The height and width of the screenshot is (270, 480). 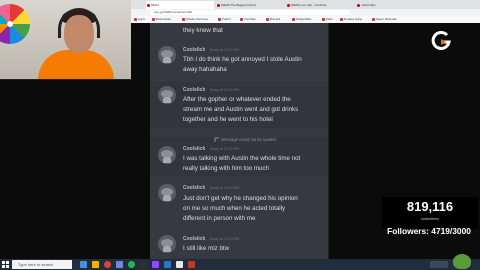 What do you see at coordinates (205, 69) in the screenshot?
I see `message-line: away hahahaha` at bounding box center [205, 69].